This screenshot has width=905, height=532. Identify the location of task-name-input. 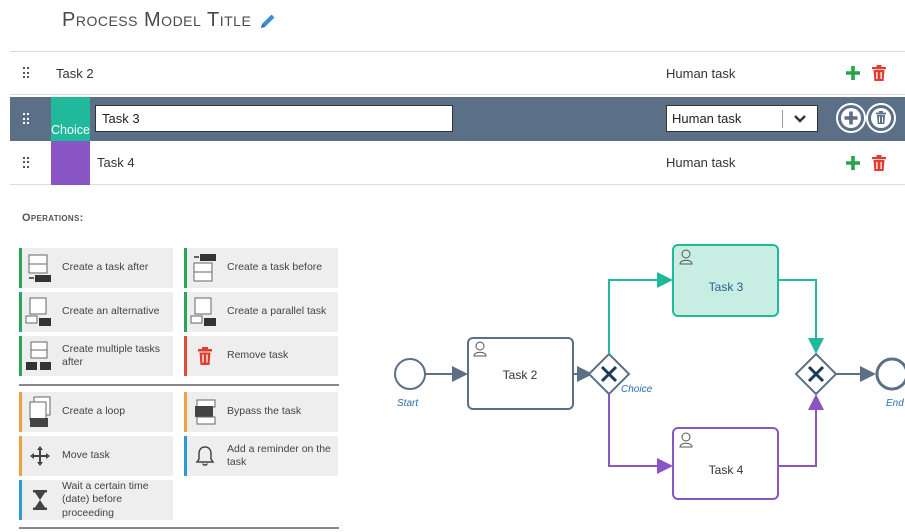
(274, 118).